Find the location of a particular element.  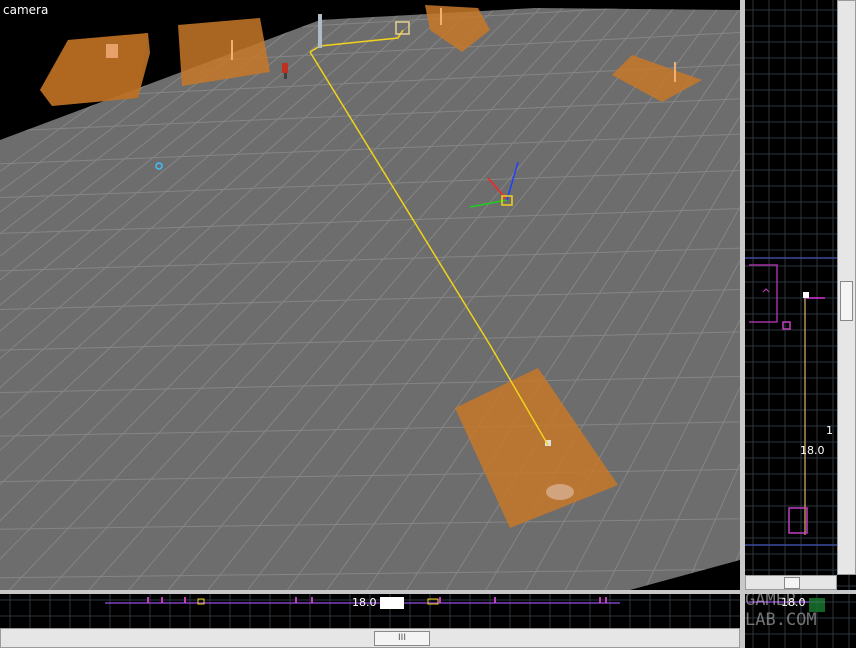

corner-viewport: 18.0 GAMER-LAB.COM is located at coordinates (800, 621).